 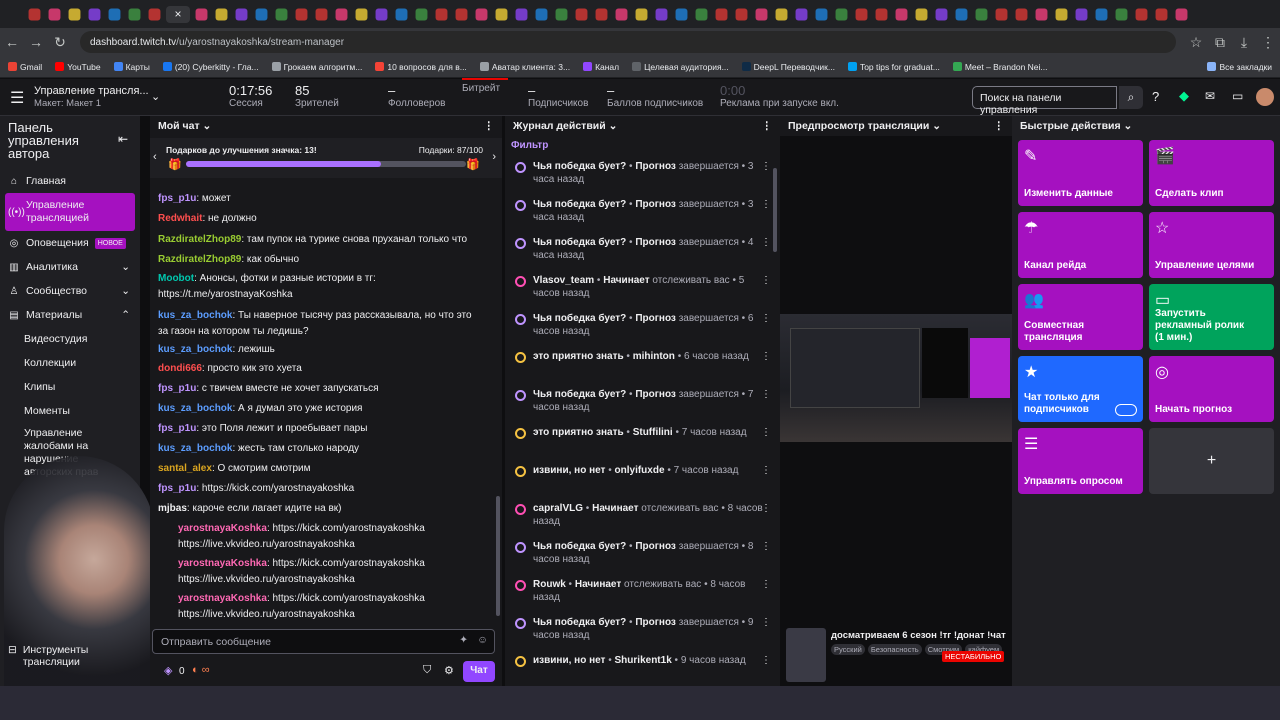 What do you see at coordinates (479, 671) in the screenshot?
I see `chat-send-button: Чат` at bounding box center [479, 671].